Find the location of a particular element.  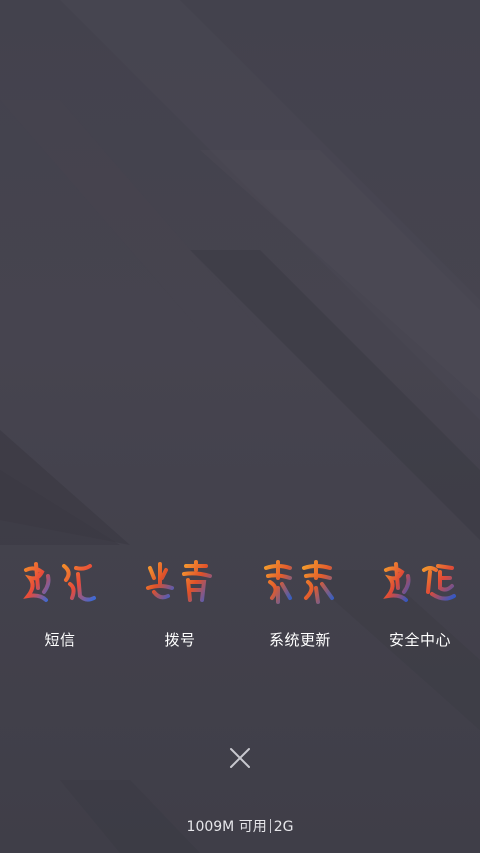

memory-status: 1009M 可用 2G is located at coordinates (240, 826).